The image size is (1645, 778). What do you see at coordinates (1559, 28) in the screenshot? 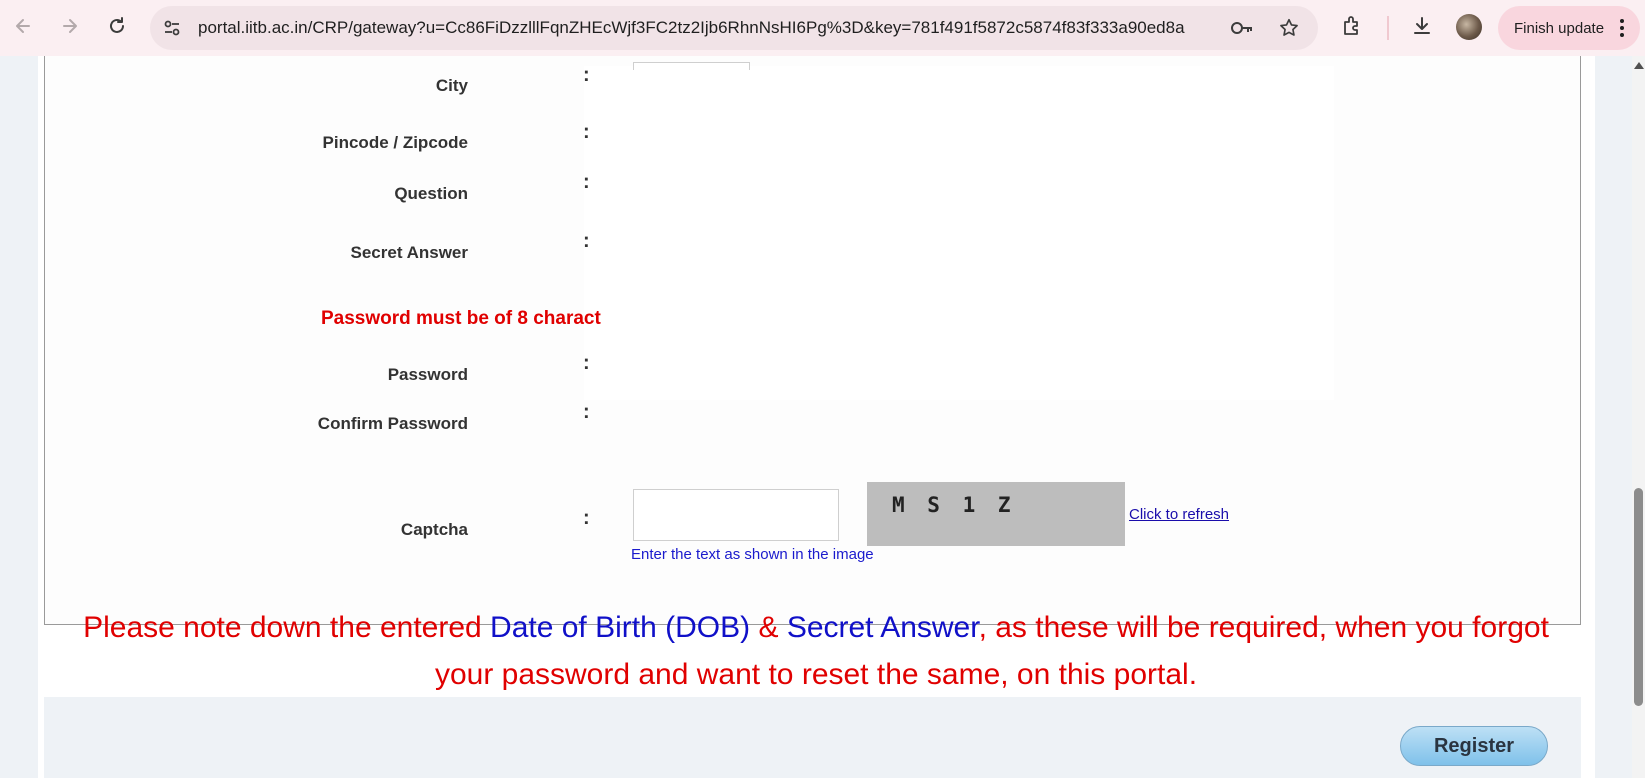
I see `finish-update-label: Finish update` at bounding box center [1559, 28].